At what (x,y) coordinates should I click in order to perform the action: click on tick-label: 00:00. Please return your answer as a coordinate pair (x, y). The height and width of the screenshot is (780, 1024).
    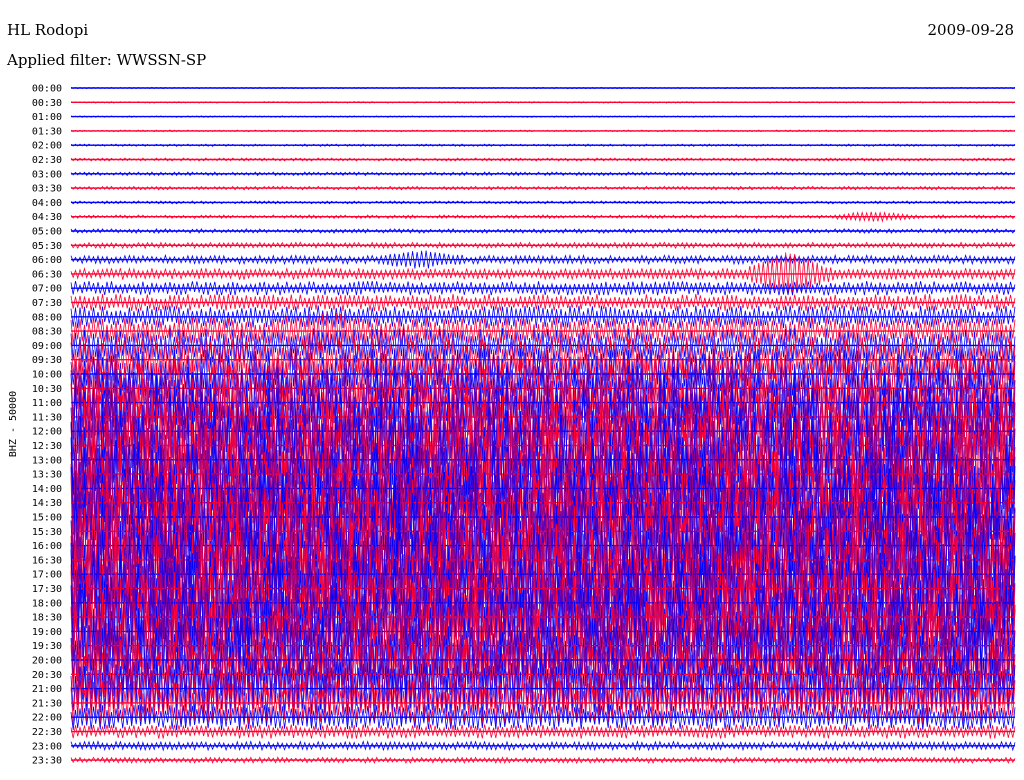
    Looking at the image, I should click on (47, 89).